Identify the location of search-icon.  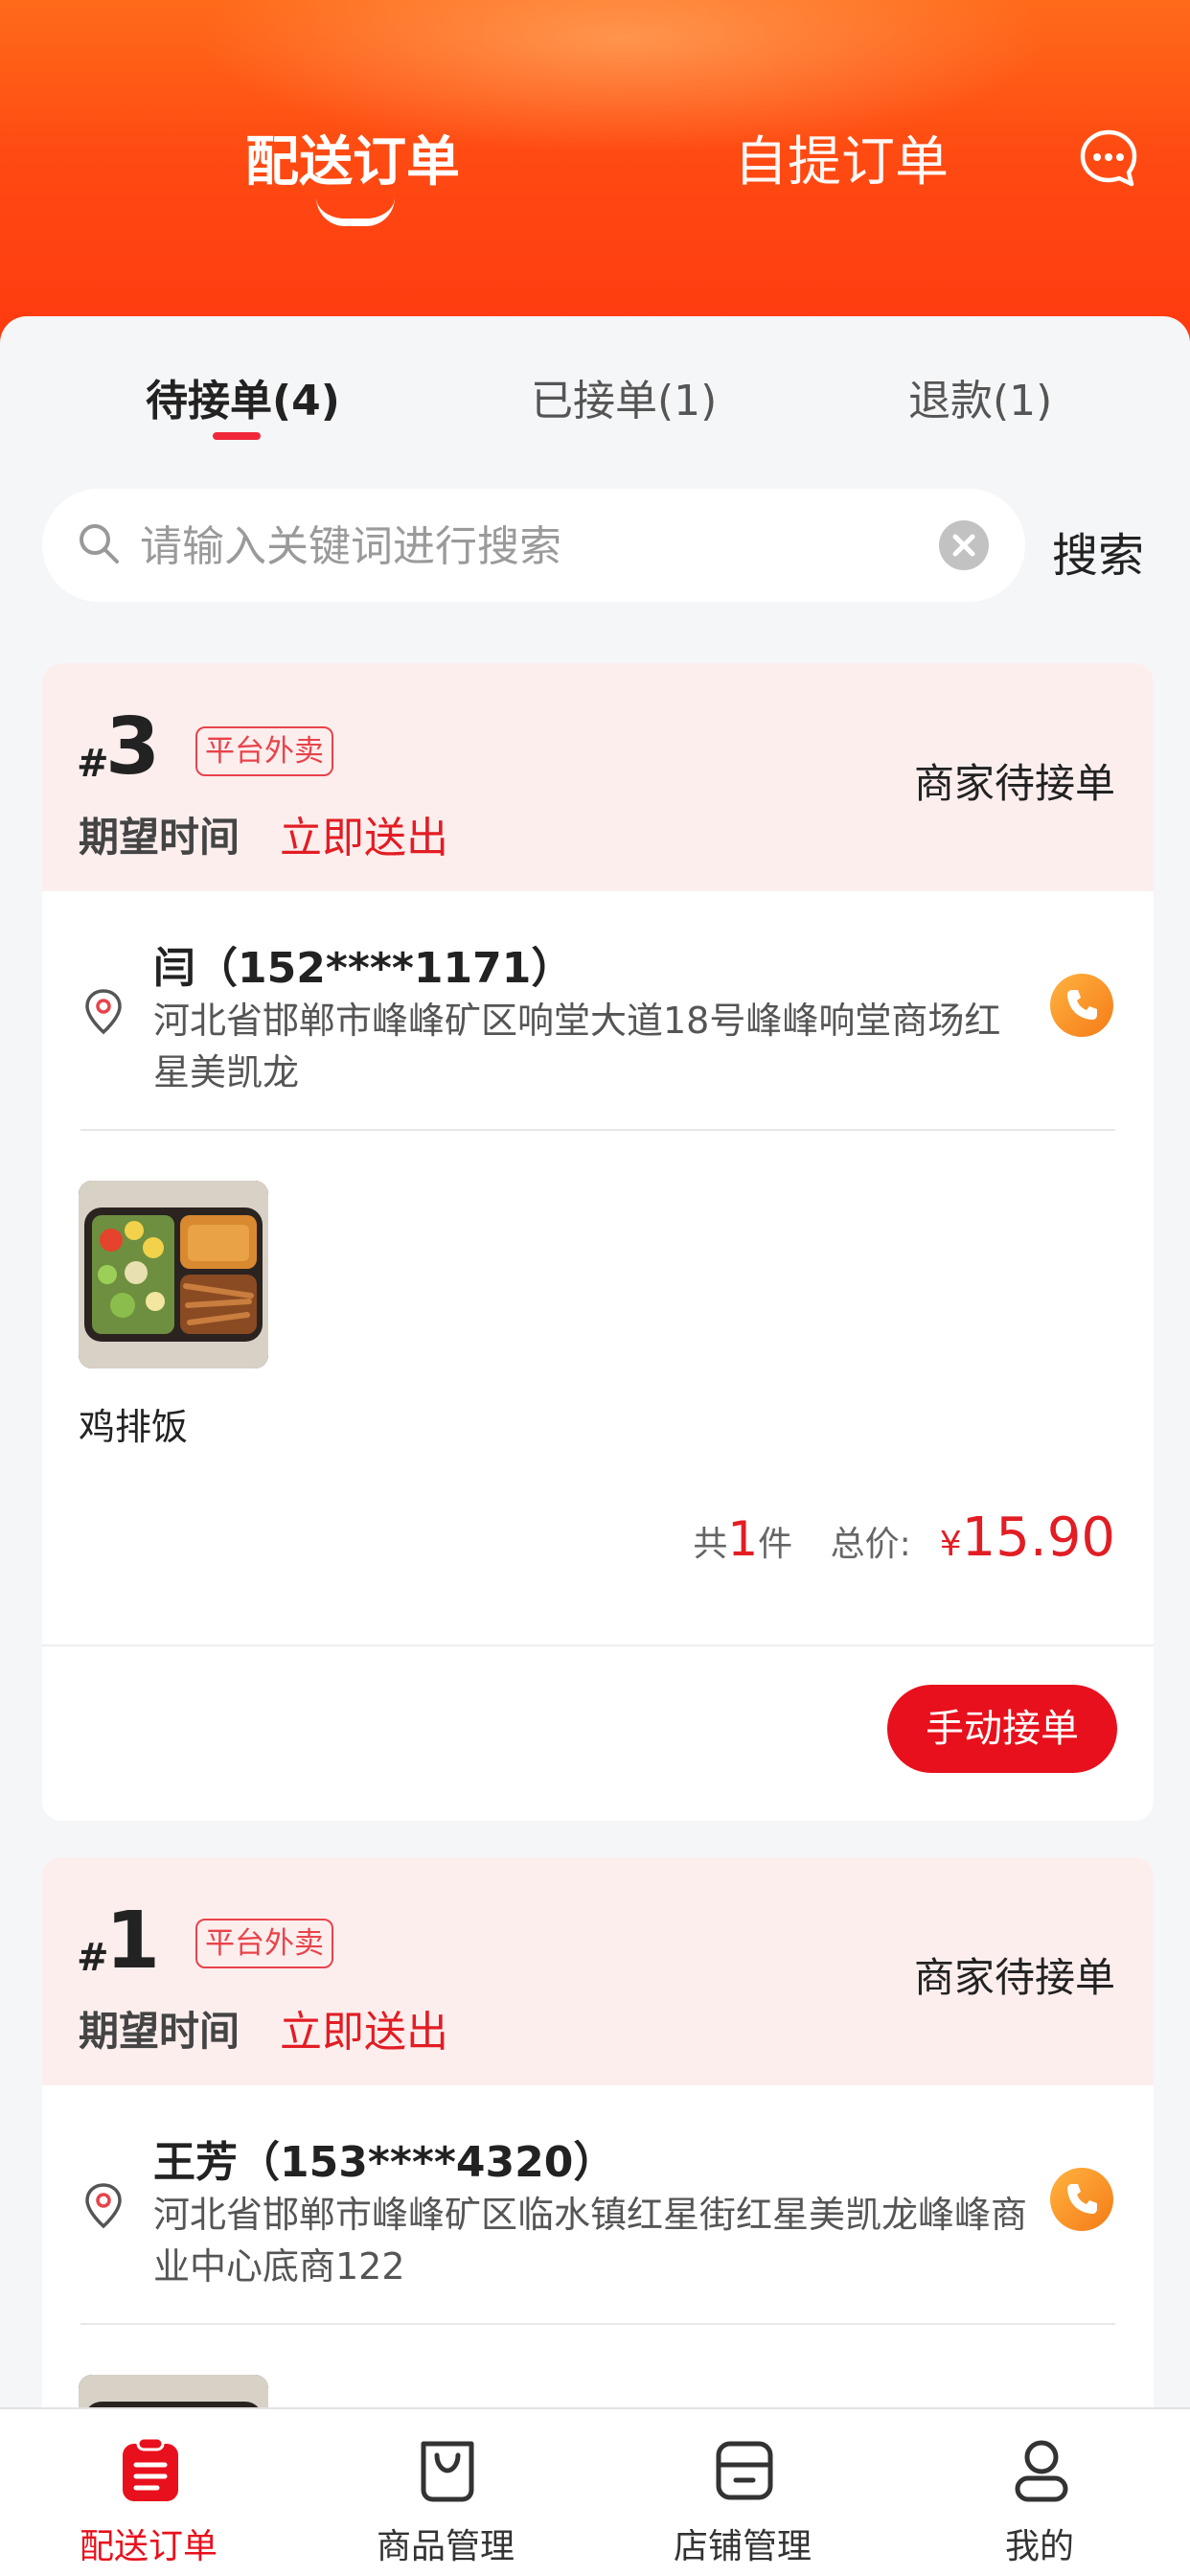
(99, 544).